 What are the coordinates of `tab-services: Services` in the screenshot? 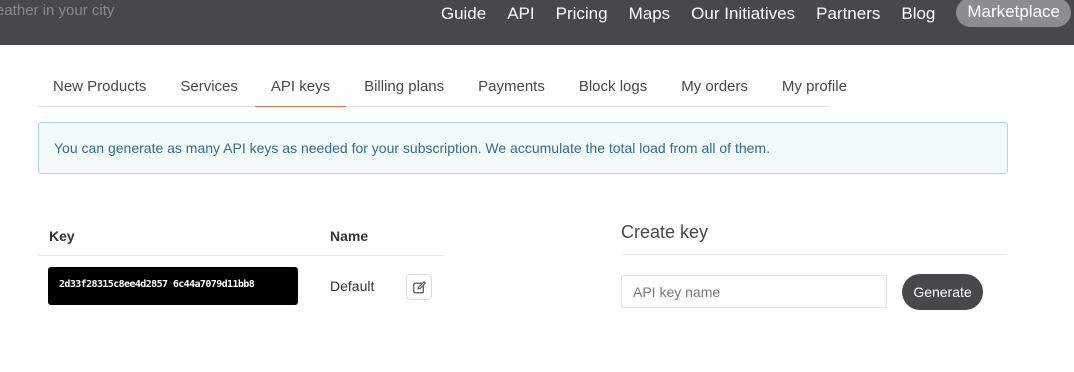 It's located at (209, 86).